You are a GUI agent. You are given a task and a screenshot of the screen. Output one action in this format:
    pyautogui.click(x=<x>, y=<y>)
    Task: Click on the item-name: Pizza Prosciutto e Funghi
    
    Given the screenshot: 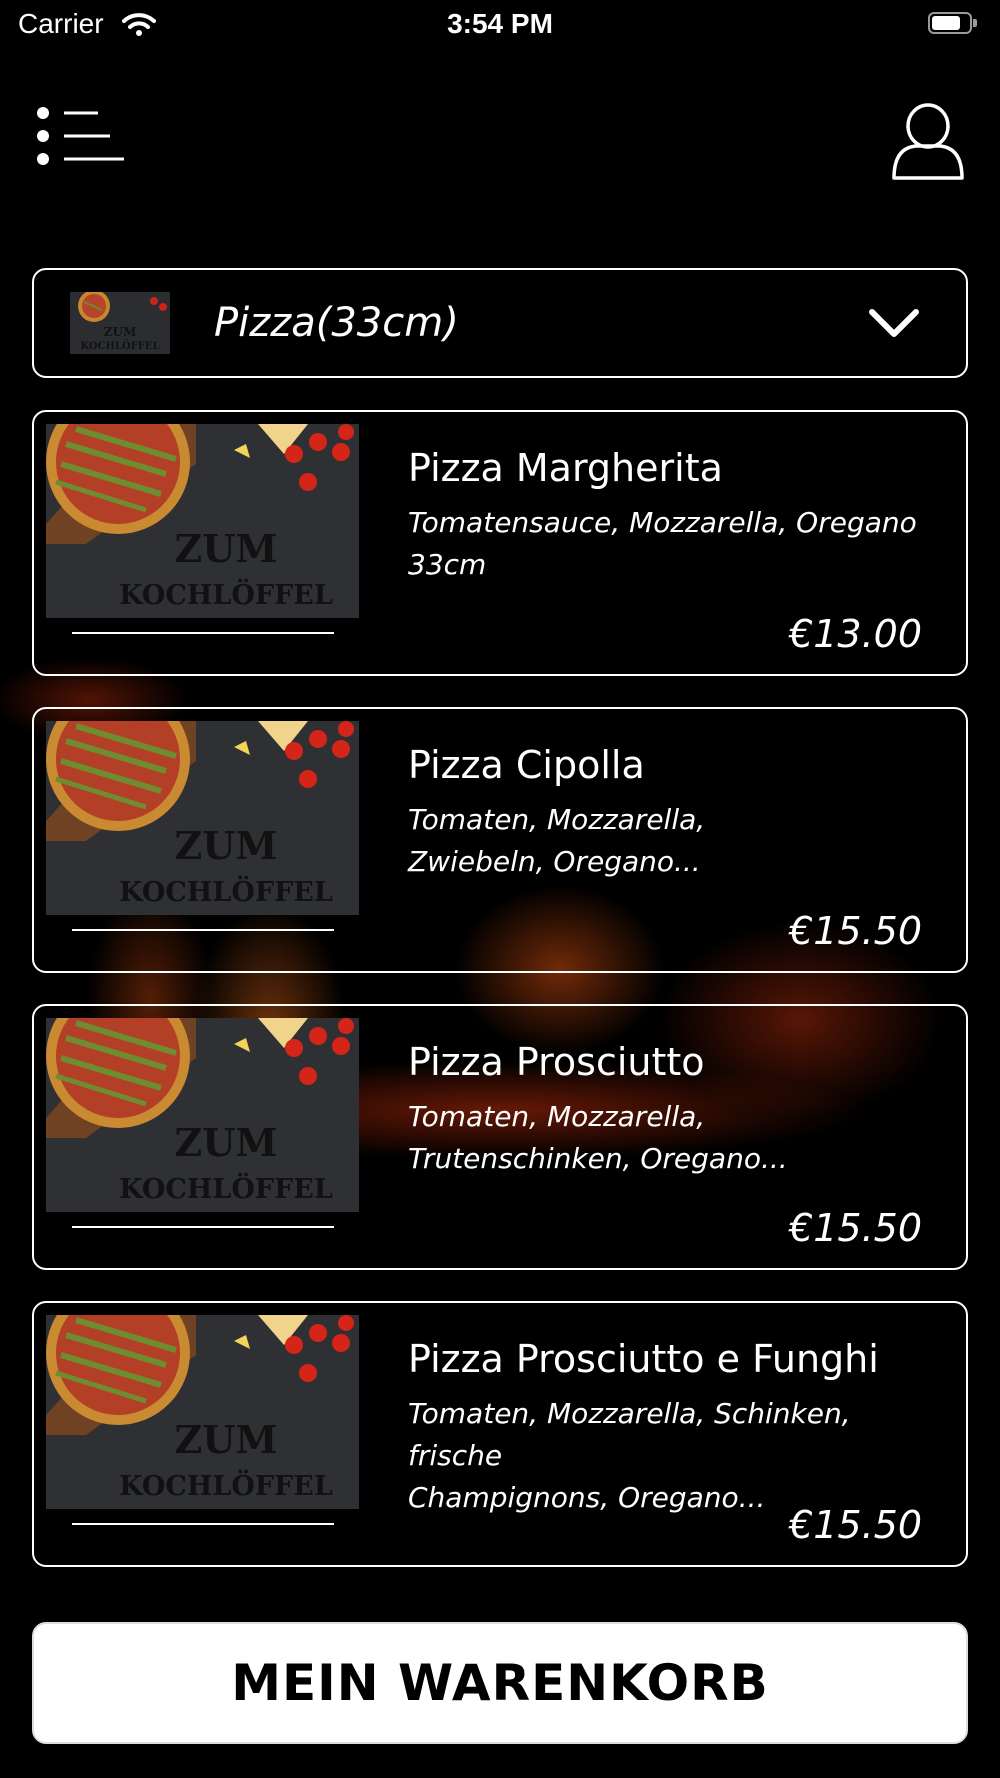 What is the action you would take?
    pyautogui.click(x=643, y=1359)
    